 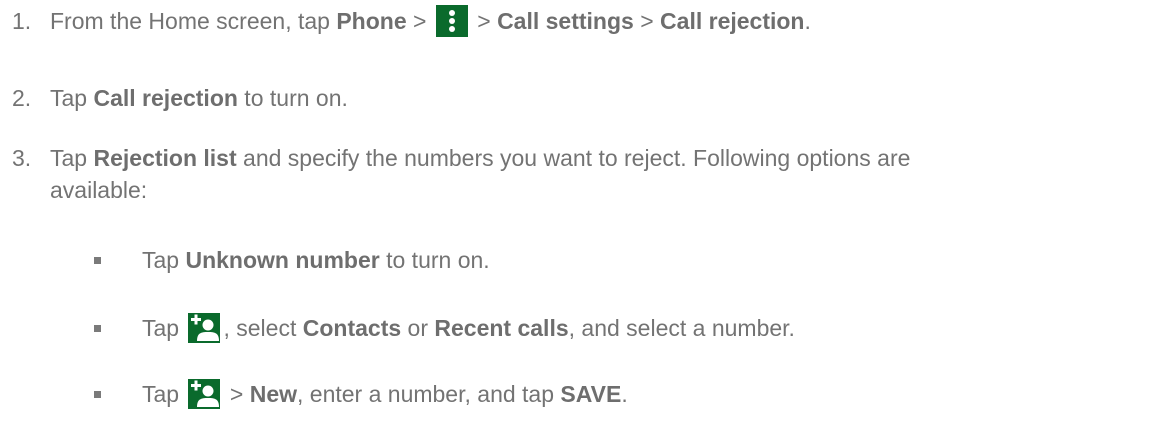 What do you see at coordinates (99, 190) in the screenshot?
I see `step-text: available:` at bounding box center [99, 190].